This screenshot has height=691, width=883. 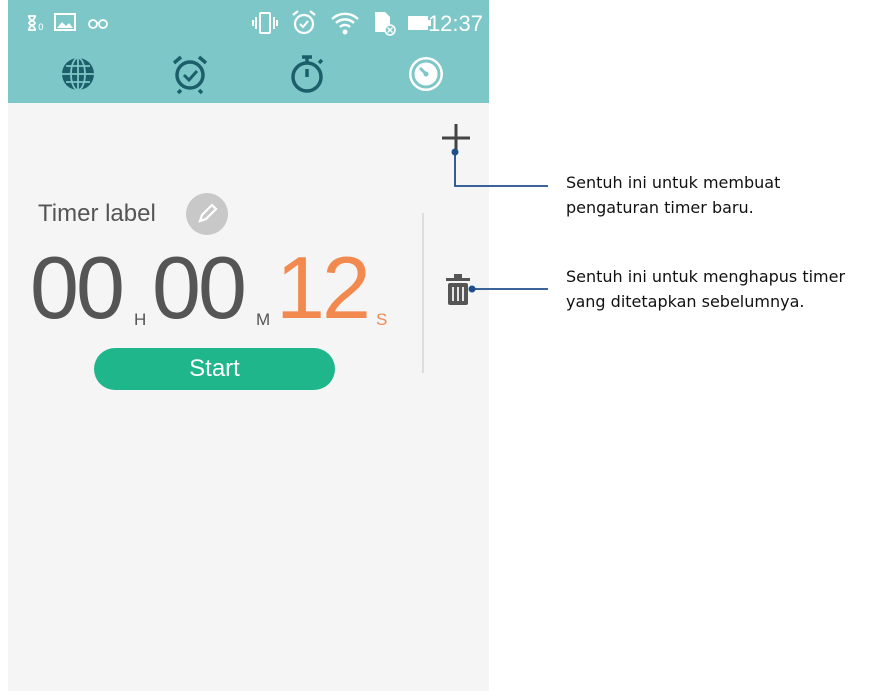 What do you see at coordinates (706, 276) in the screenshot?
I see `delete-callout-line-1: Sentuh ini untuk menghapus timer` at bounding box center [706, 276].